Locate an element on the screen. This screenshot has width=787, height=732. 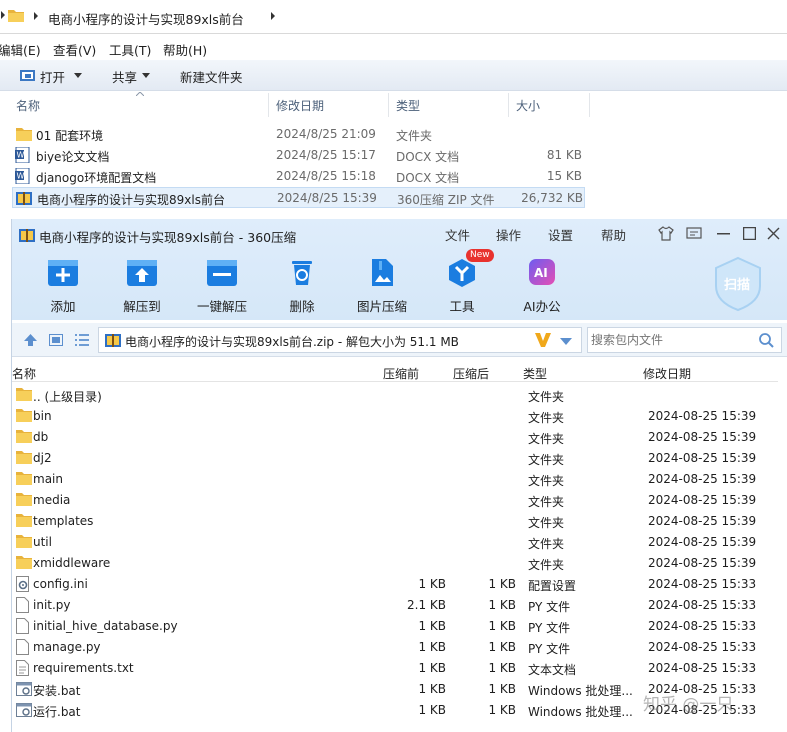
column-compressed-before: 压缩前 is located at coordinates (401, 373).